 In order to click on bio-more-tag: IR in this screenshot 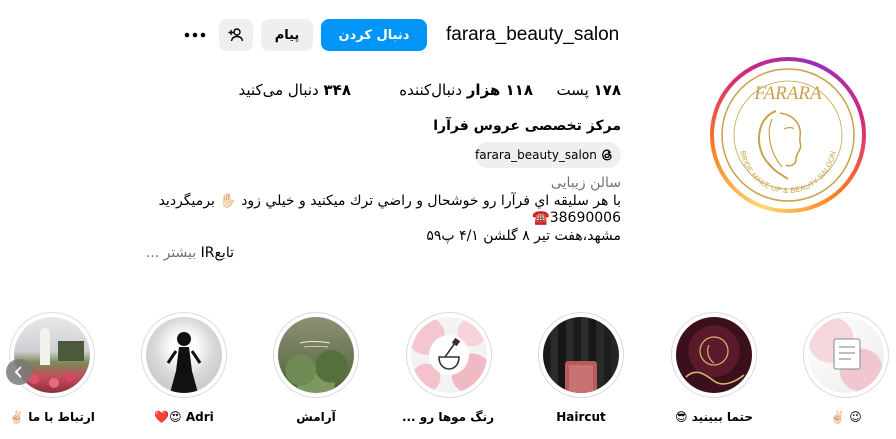, I will do `click(207, 253)`.